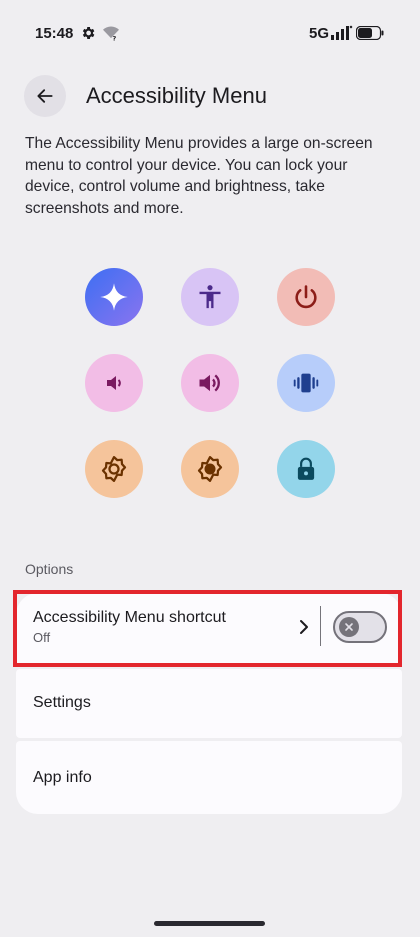 The height and width of the screenshot is (937, 420). Describe the element at coordinates (210, 33) in the screenshot. I see `status-bar: 15:48 ? 5G` at that location.